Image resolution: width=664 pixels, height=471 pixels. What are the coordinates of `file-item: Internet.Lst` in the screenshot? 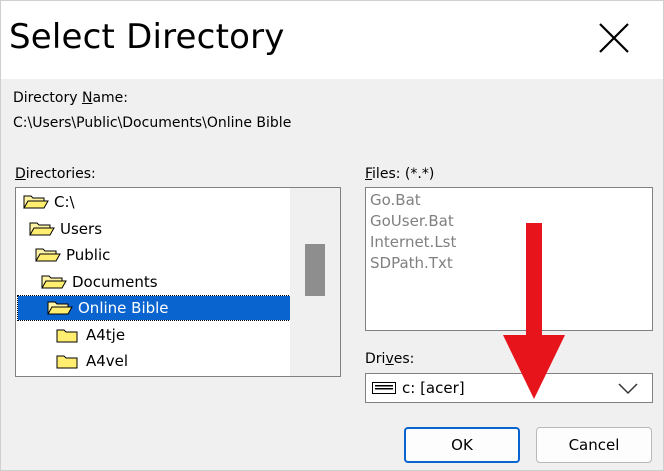 It's located at (413, 242).